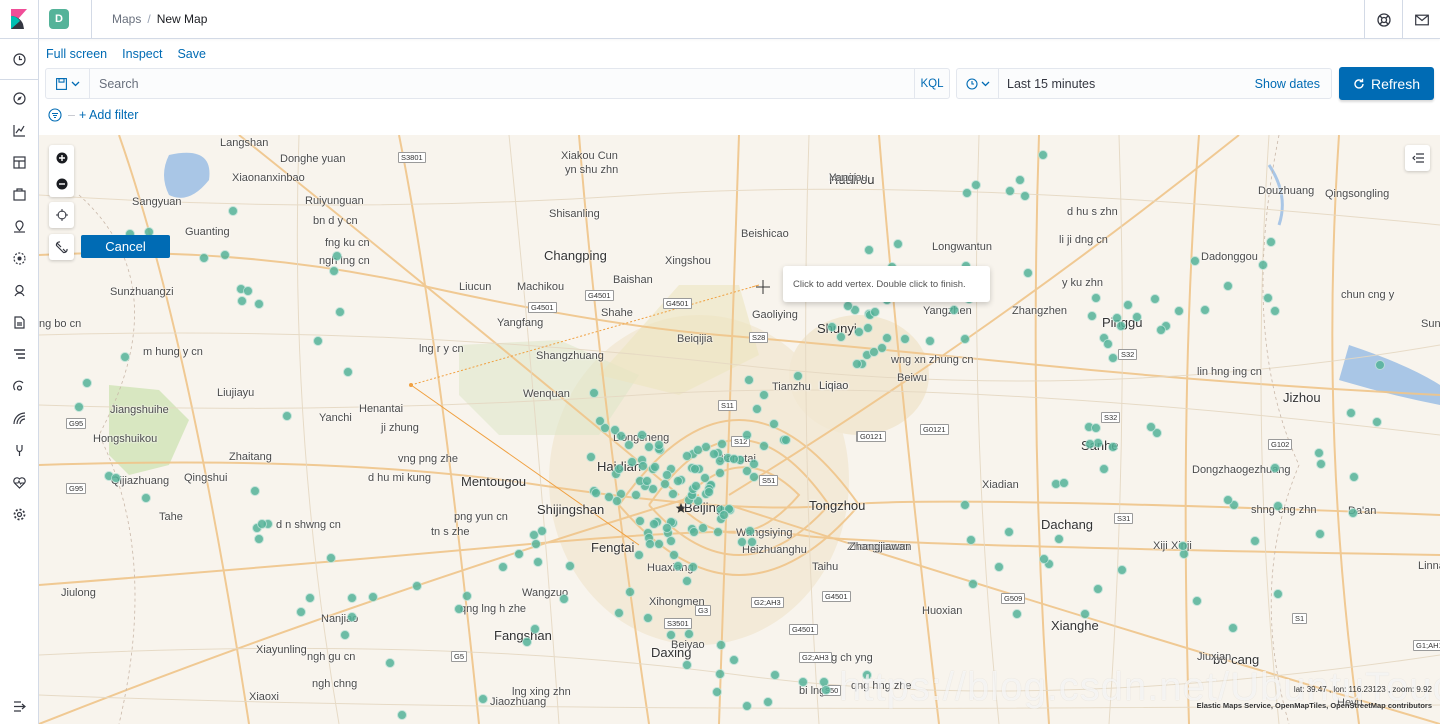  What do you see at coordinates (1127, 84) in the screenshot?
I see `time-range-label: Last 15 minutes` at bounding box center [1127, 84].